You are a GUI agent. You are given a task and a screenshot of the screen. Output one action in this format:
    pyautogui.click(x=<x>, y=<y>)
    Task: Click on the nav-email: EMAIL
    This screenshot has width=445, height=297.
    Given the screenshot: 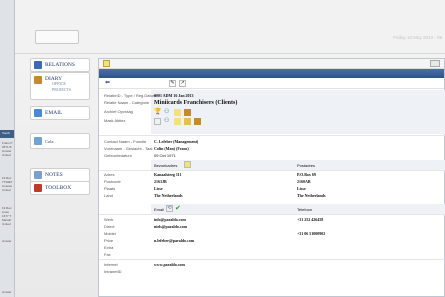 What is the action you would take?
    pyautogui.click(x=60, y=113)
    